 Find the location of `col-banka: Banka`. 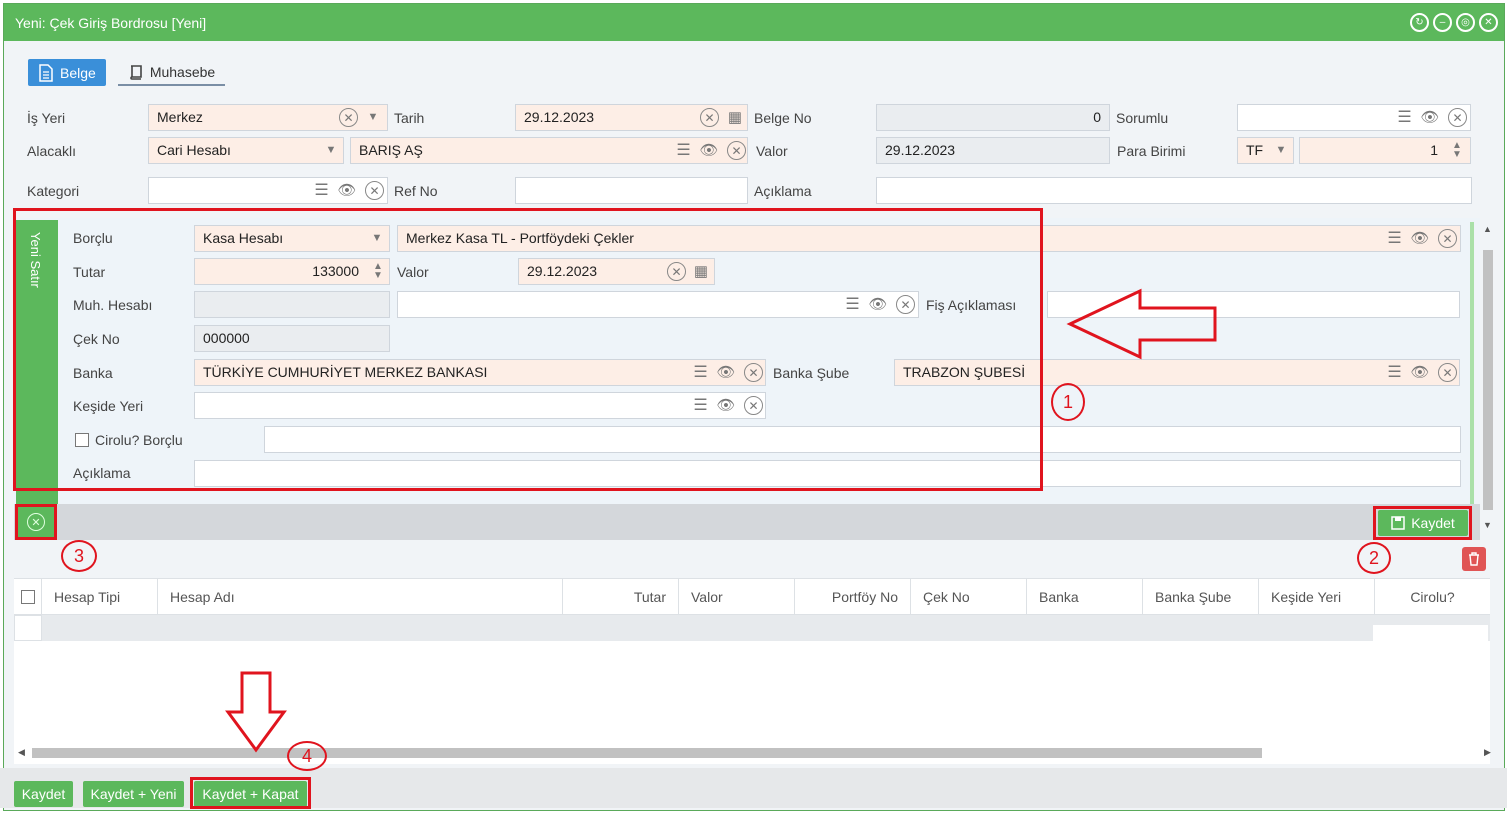

col-banka: Banka is located at coordinates (1085, 597).